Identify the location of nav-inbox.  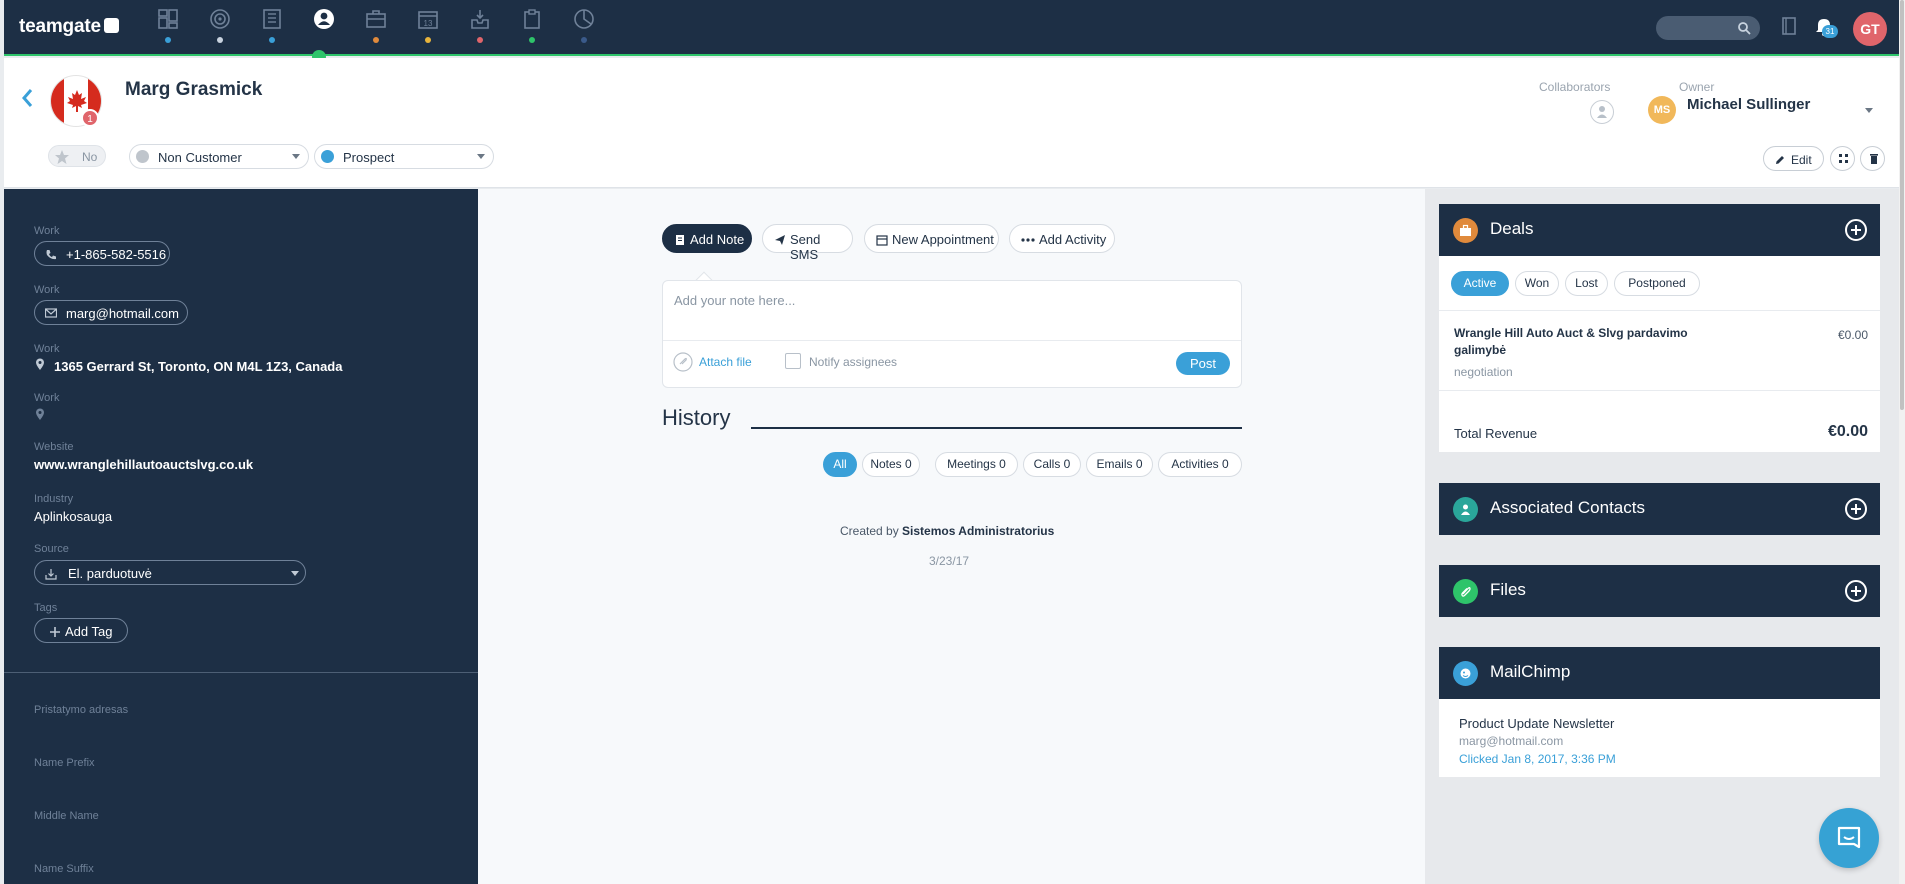
(480, 26).